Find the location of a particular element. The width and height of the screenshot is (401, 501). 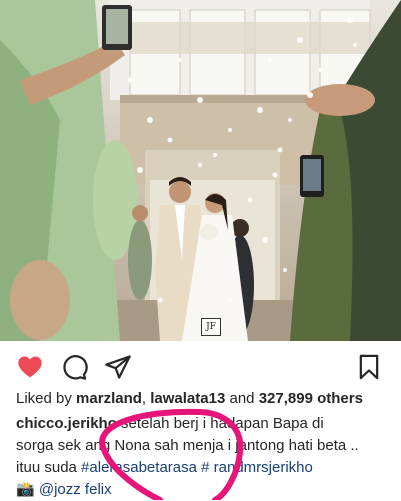

bookmark-icon is located at coordinates (369, 367).